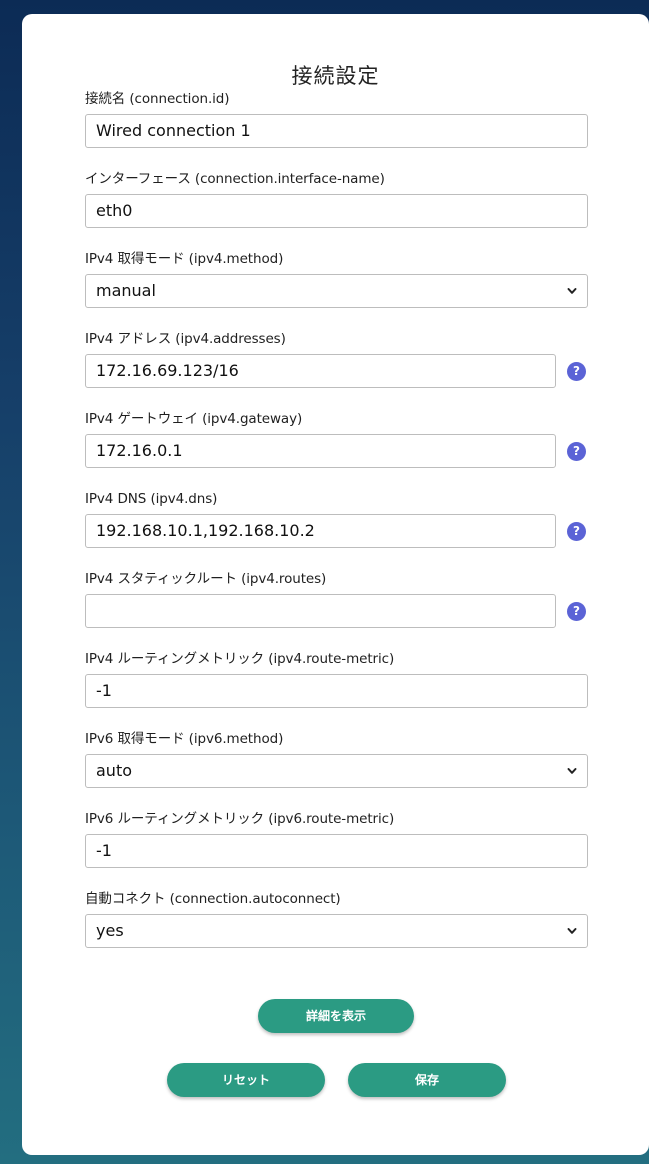  Describe the element at coordinates (336, 291) in the screenshot. I see `ipv4-method-select: manual` at that location.